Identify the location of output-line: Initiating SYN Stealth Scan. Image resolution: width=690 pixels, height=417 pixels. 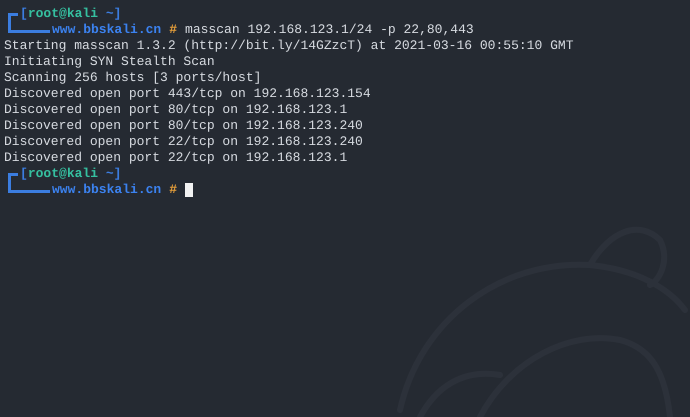
(110, 62).